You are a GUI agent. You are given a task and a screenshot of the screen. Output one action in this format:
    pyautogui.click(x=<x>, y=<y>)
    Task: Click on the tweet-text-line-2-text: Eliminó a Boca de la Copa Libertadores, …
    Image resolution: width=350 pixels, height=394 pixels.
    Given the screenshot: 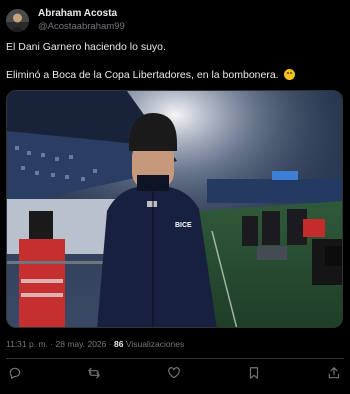 What is the action you would take?
    pyautogui.click(x=142, y=75)
    